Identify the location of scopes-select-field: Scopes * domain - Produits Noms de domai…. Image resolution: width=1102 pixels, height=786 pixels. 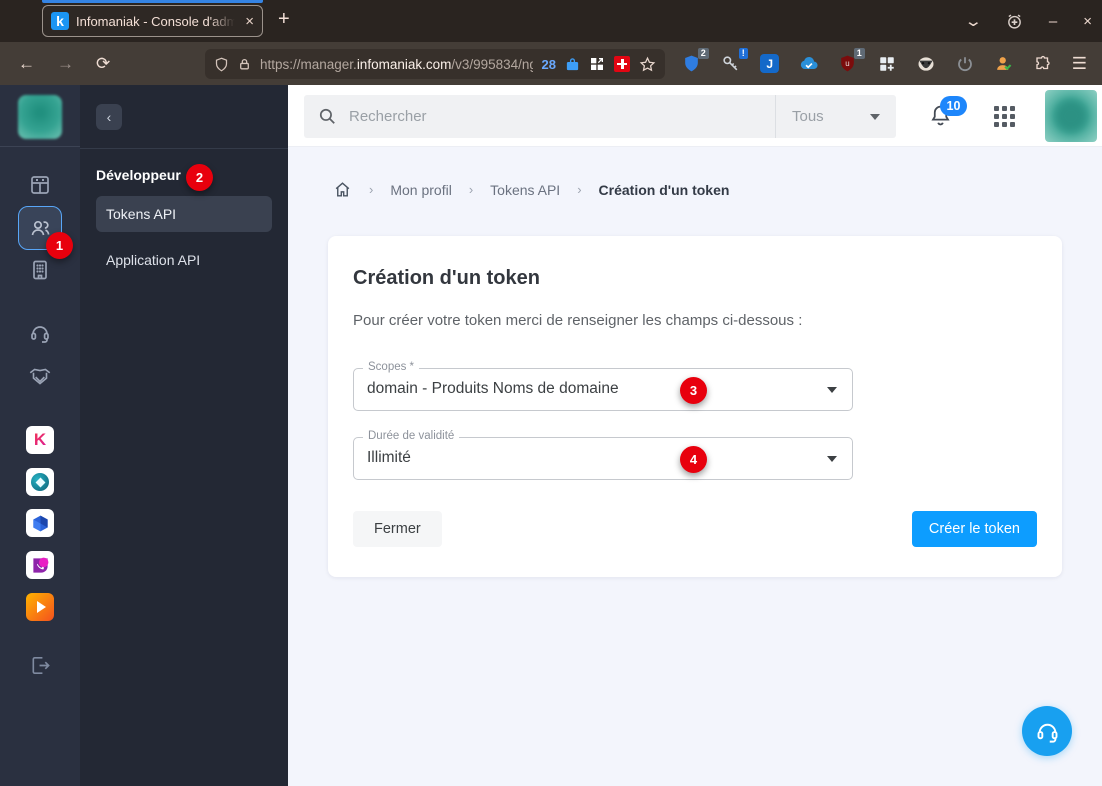
(603, 386).